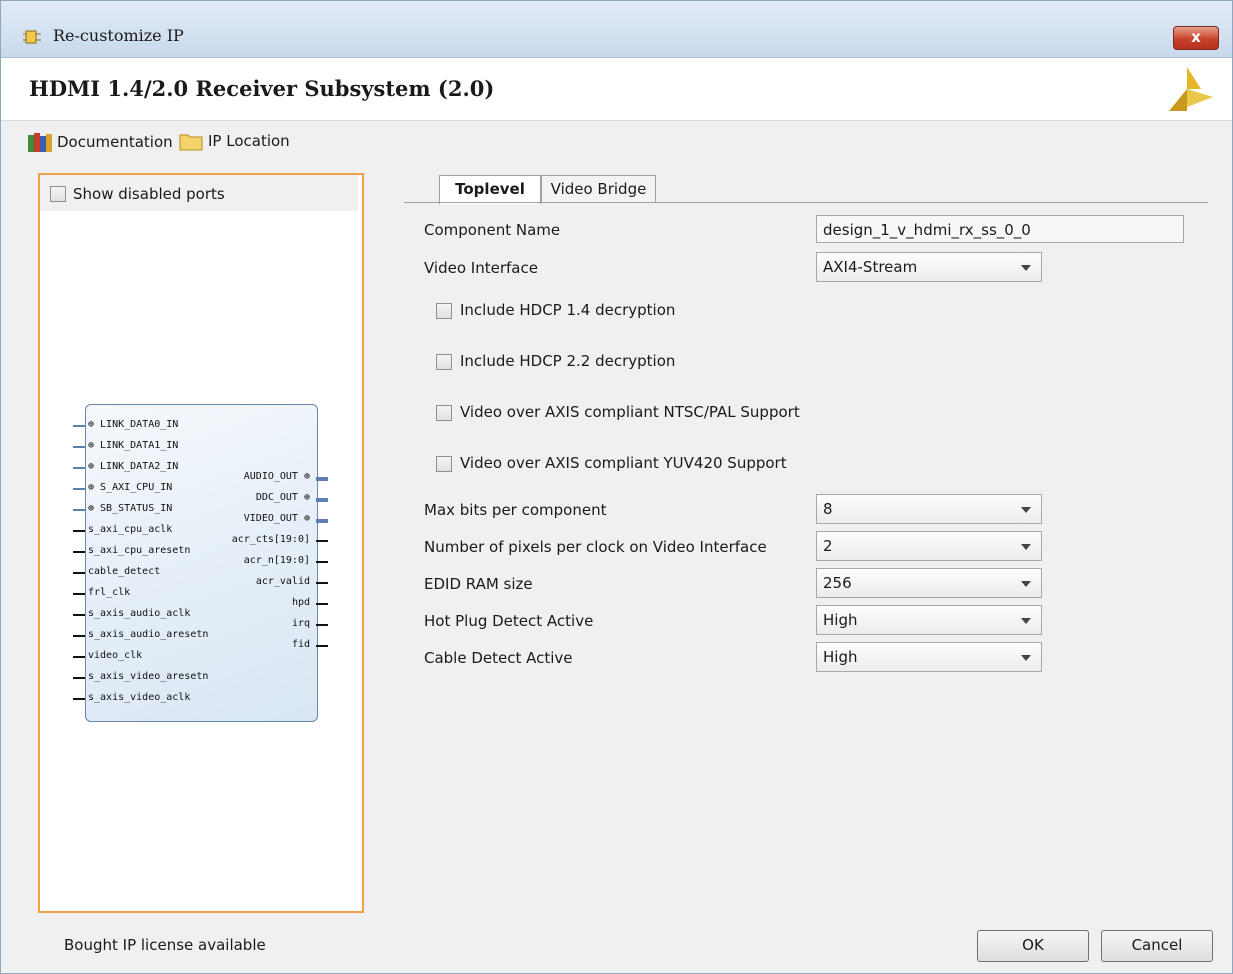  Describe the element at coordinates (837, 583) in the screenshot. I see `edid-ram-size-value: 256` at that location.